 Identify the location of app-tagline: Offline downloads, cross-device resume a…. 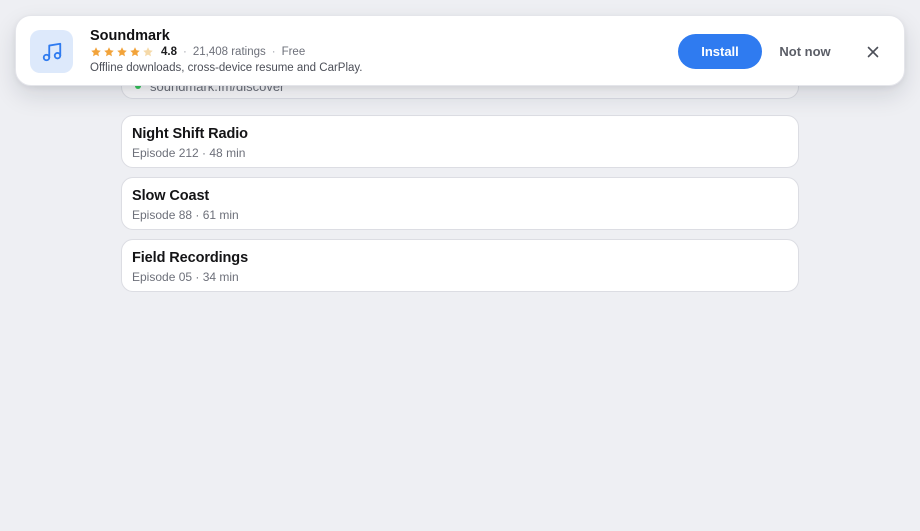
(226, 68).